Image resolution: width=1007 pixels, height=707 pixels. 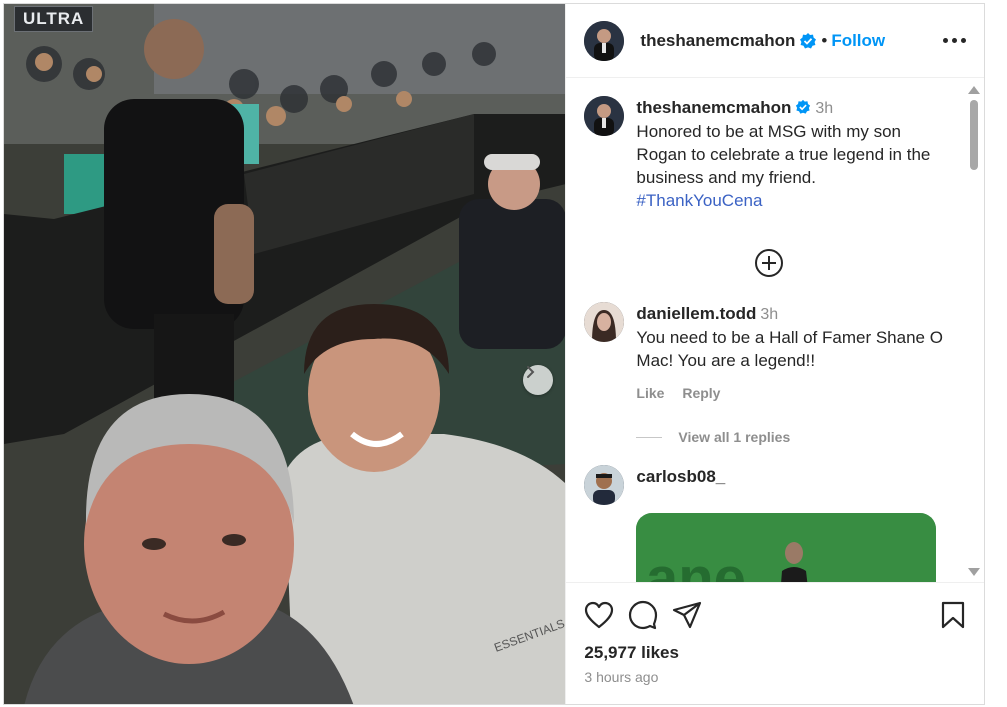 I want to click on action-bar, so click(x=775, y=615).